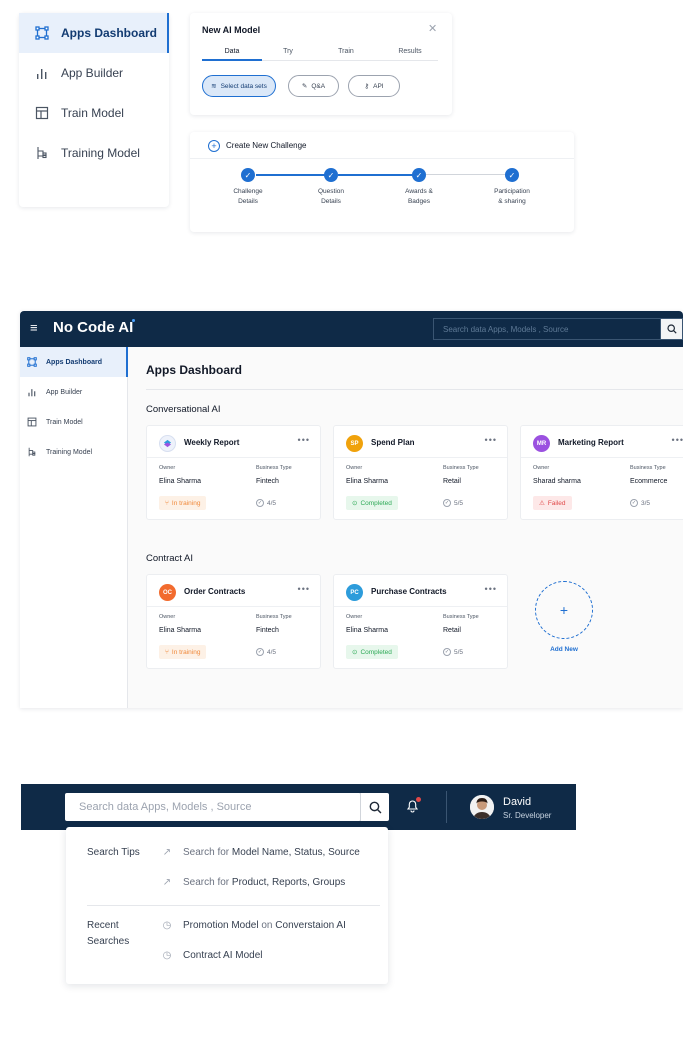  I want to click on layout-icon, so click(32, 422).